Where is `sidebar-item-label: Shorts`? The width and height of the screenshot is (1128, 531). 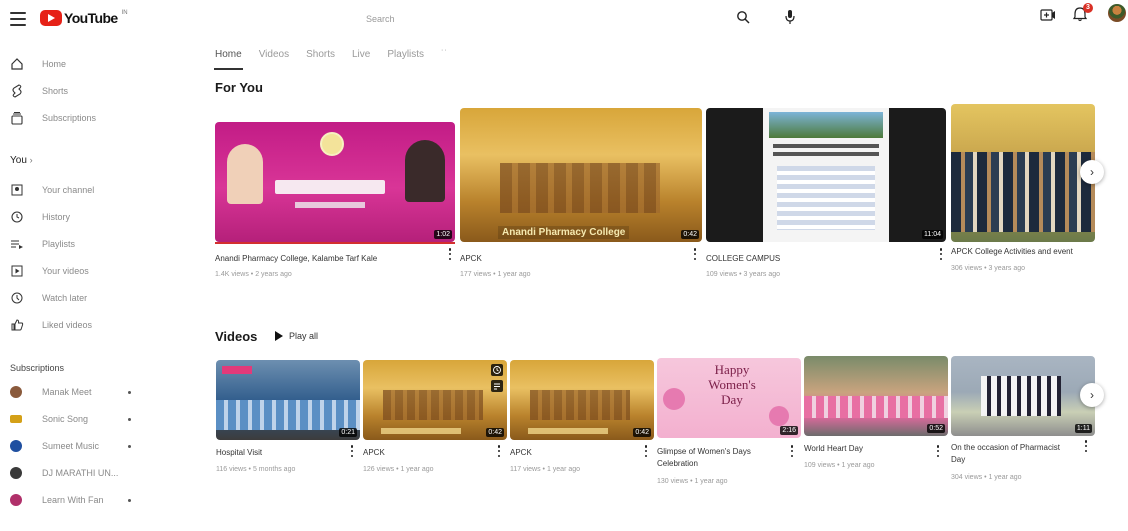
sidebar-item-label: Shorts is located at coordinates (55, 91).